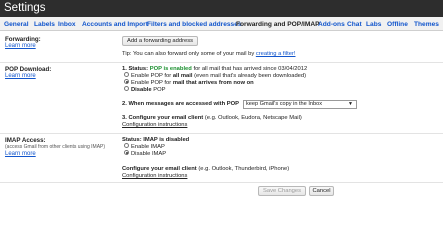 The height and width of the screenshot is (240, 443). Describe the element at coordinates (159, 169) in the screenshot. I see `imap-configure-prefix: Configure your email client` at that location.